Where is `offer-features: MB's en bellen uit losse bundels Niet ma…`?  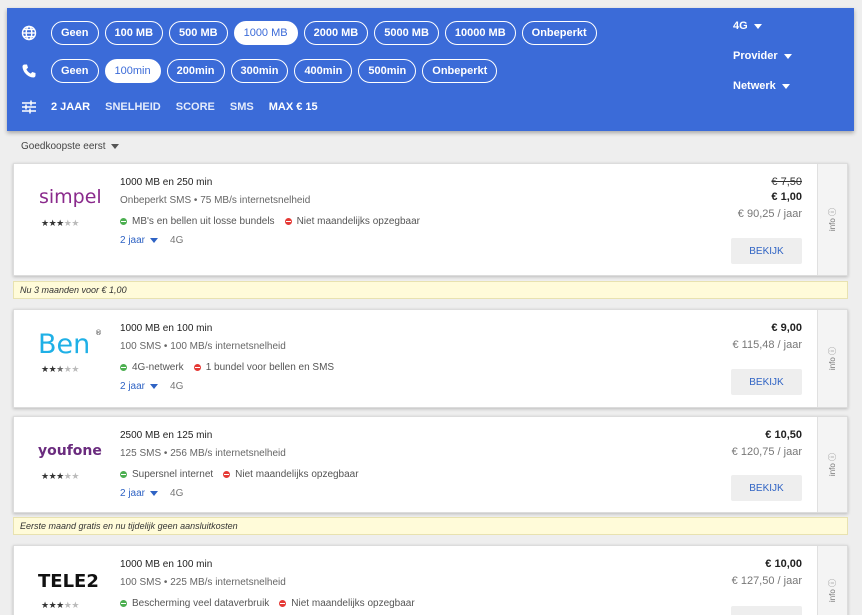
offer-features: MB's en bellen uit losse bundels Niet ma… is located at coordinates (270, 221).